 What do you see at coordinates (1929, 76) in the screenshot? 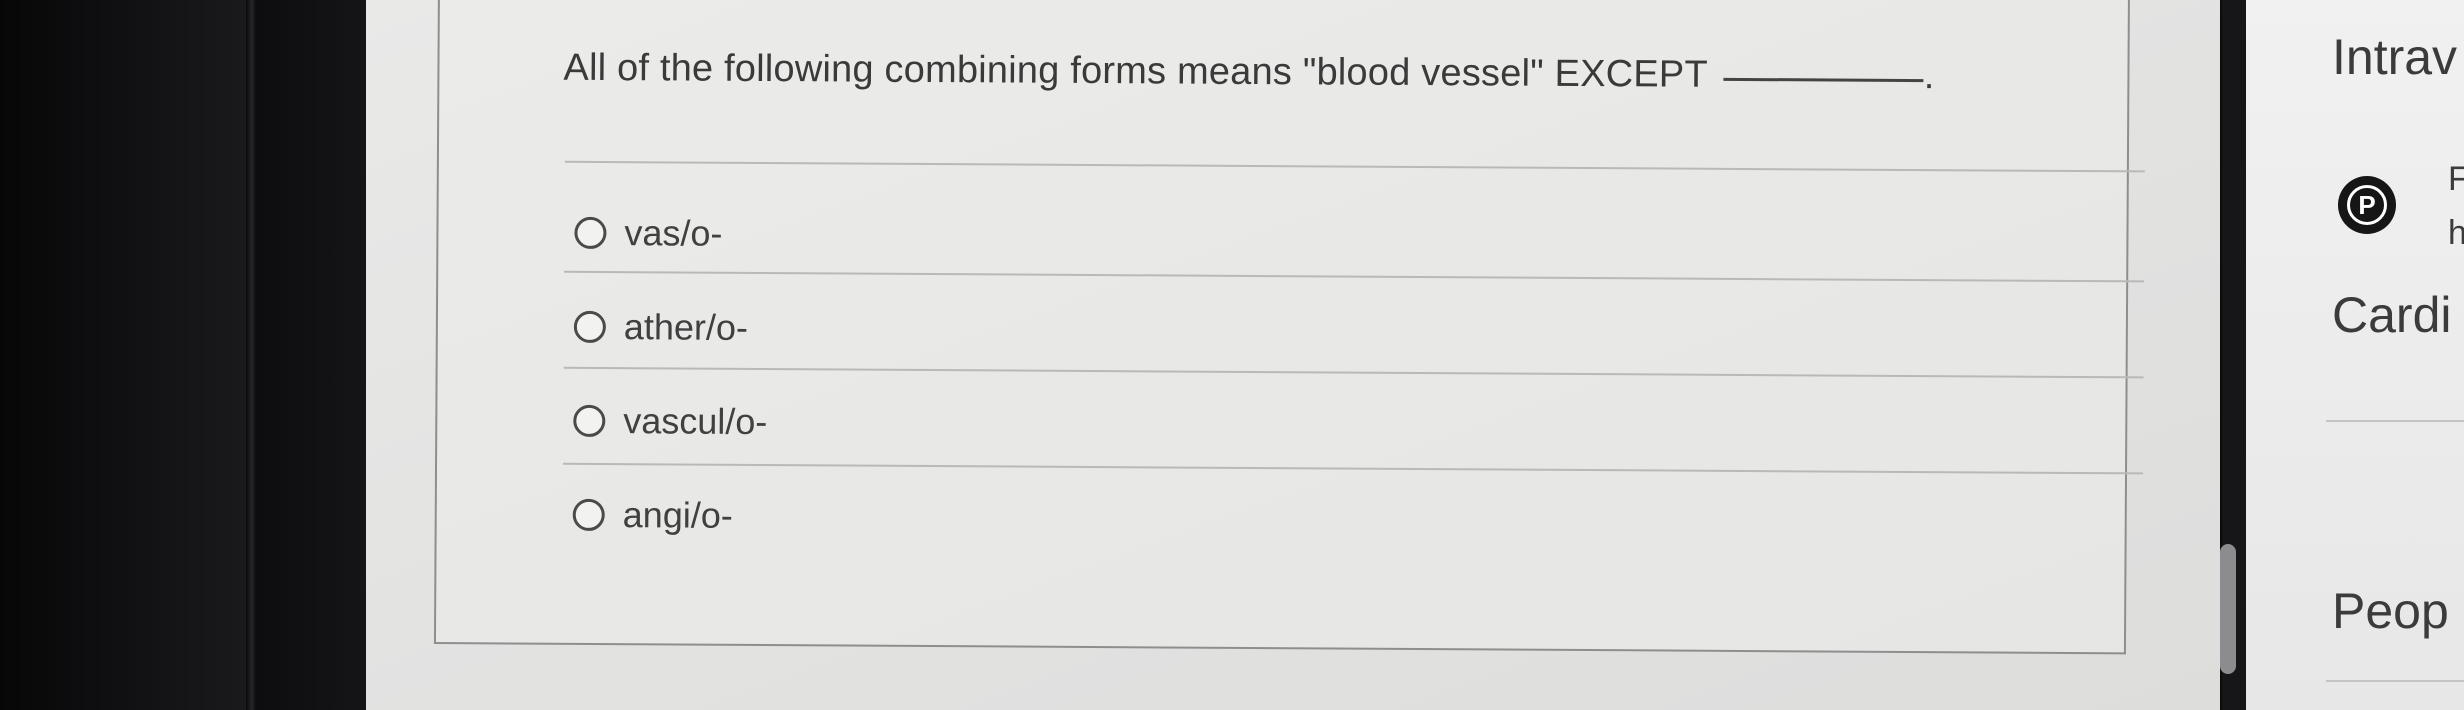
I see `question-end-punct: .` at bounding box center [1929, 76].